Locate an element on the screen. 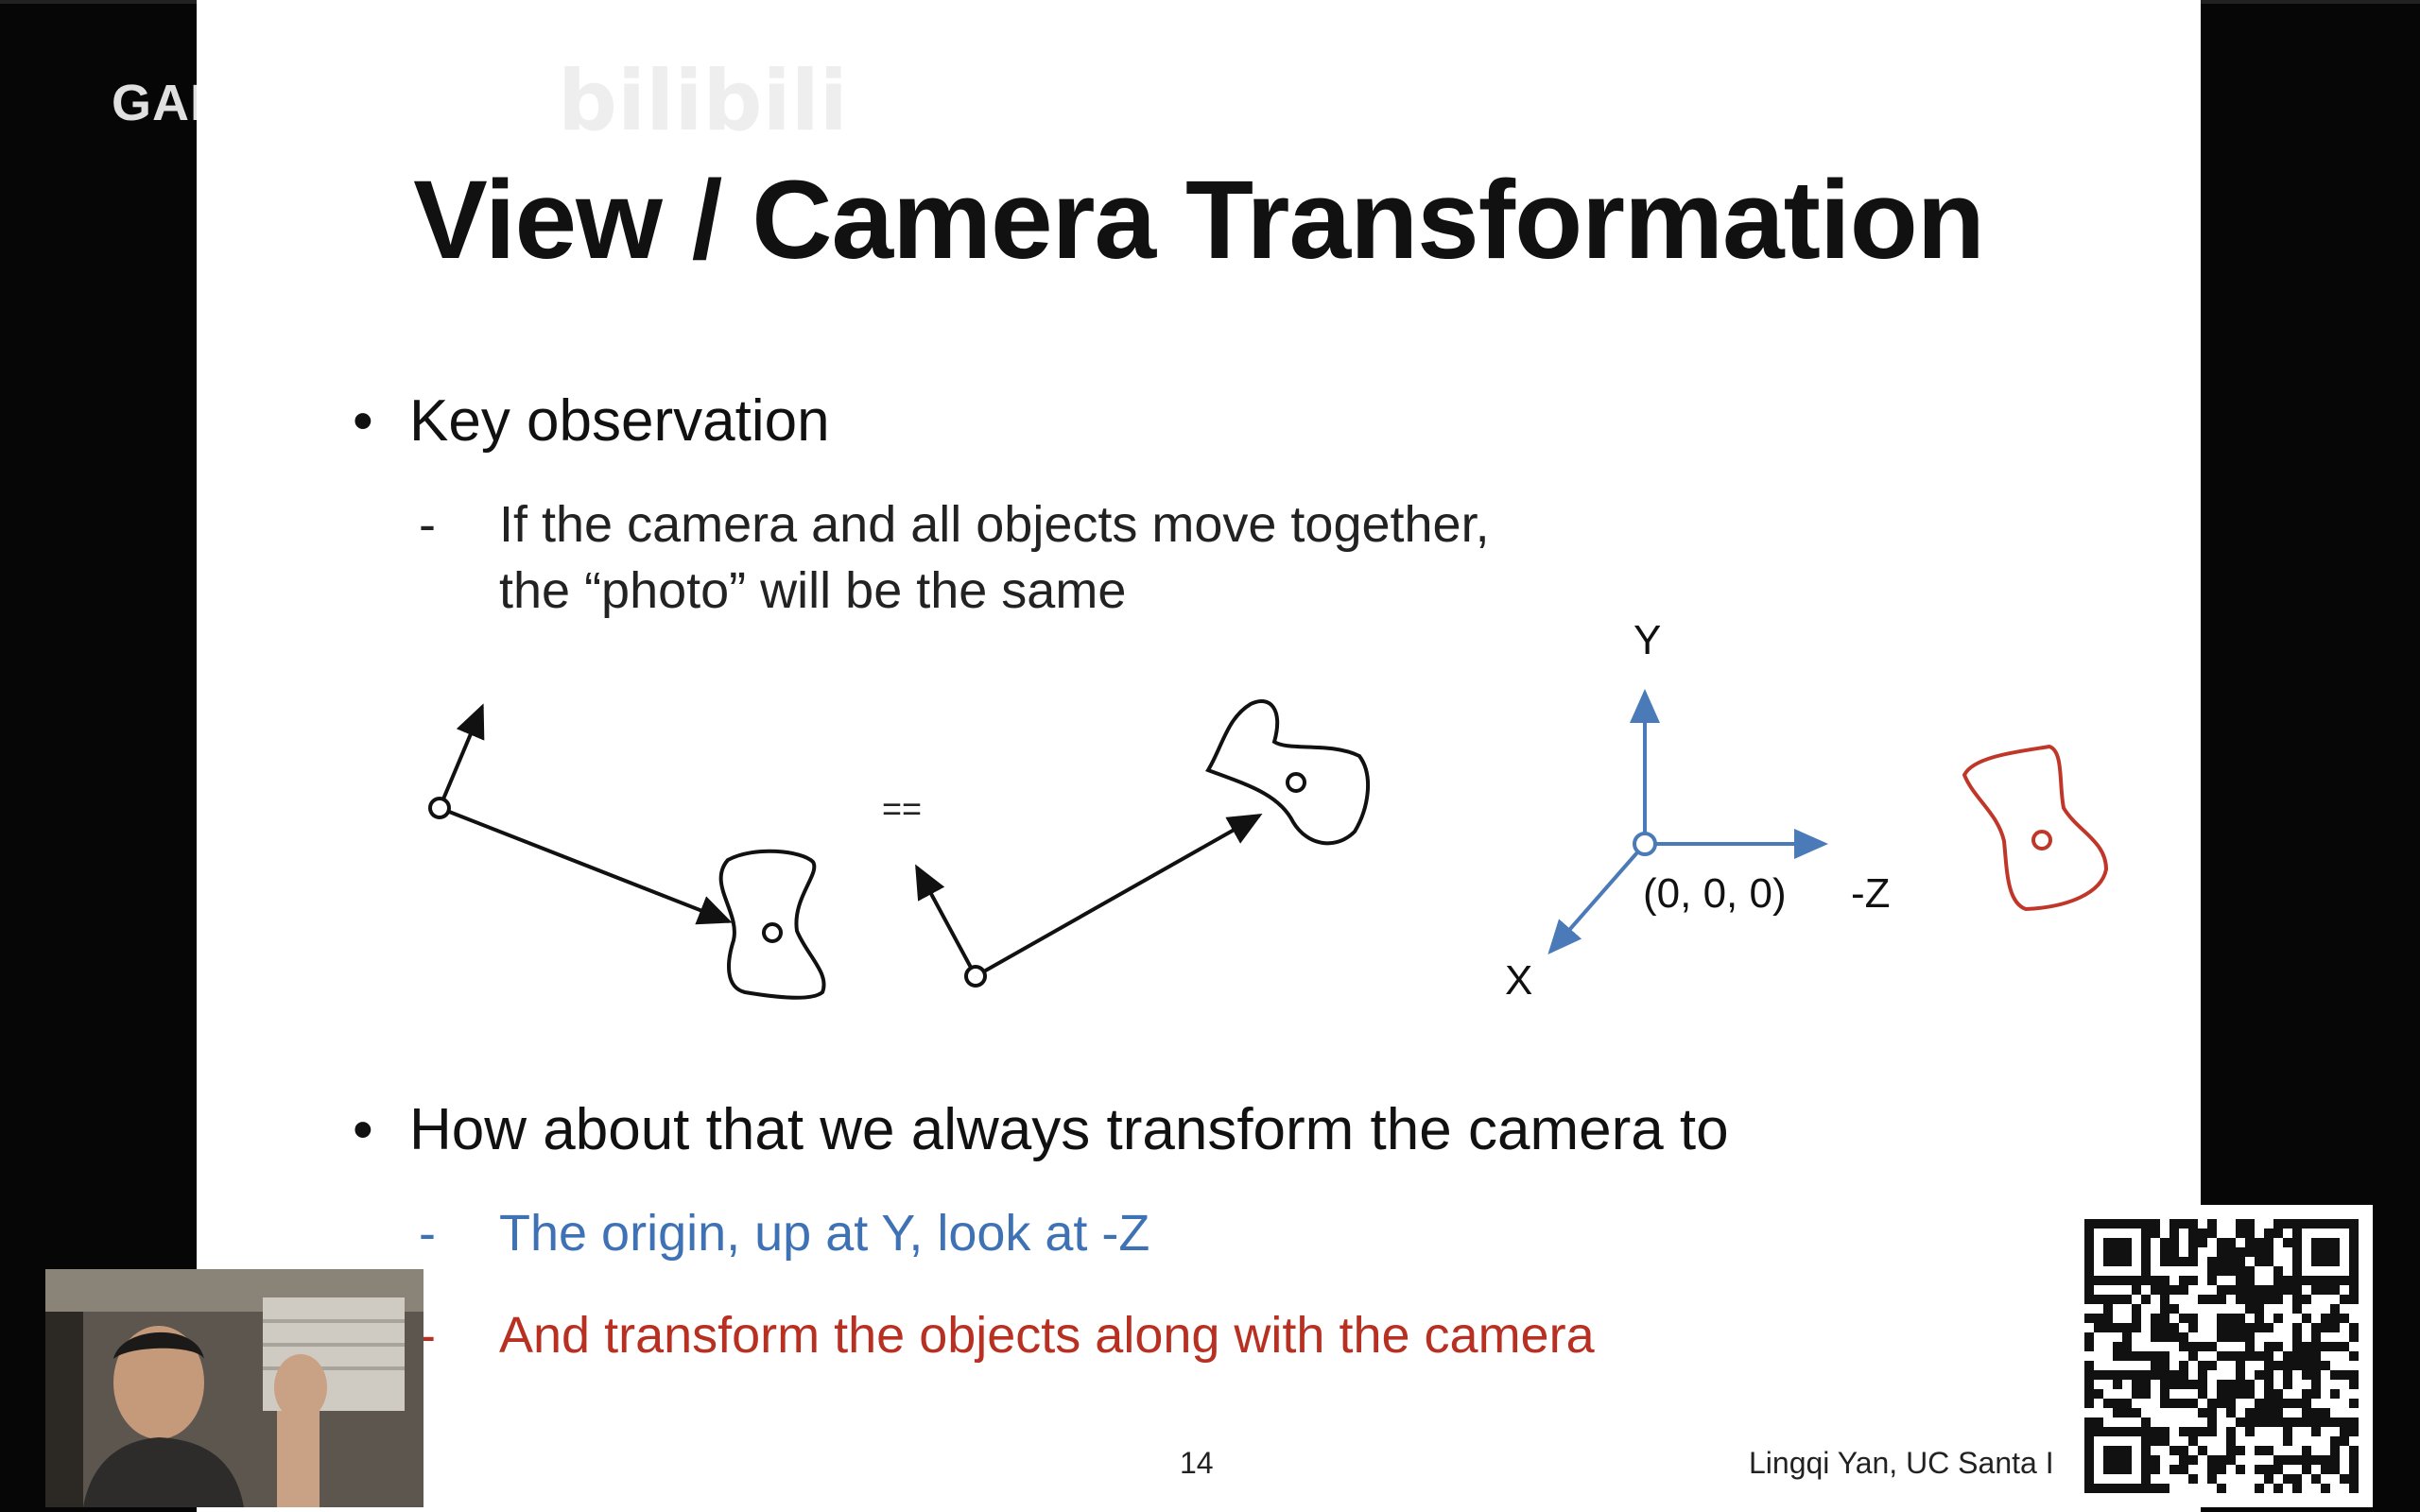  qr-code is located at coordinates (2221, 1356).